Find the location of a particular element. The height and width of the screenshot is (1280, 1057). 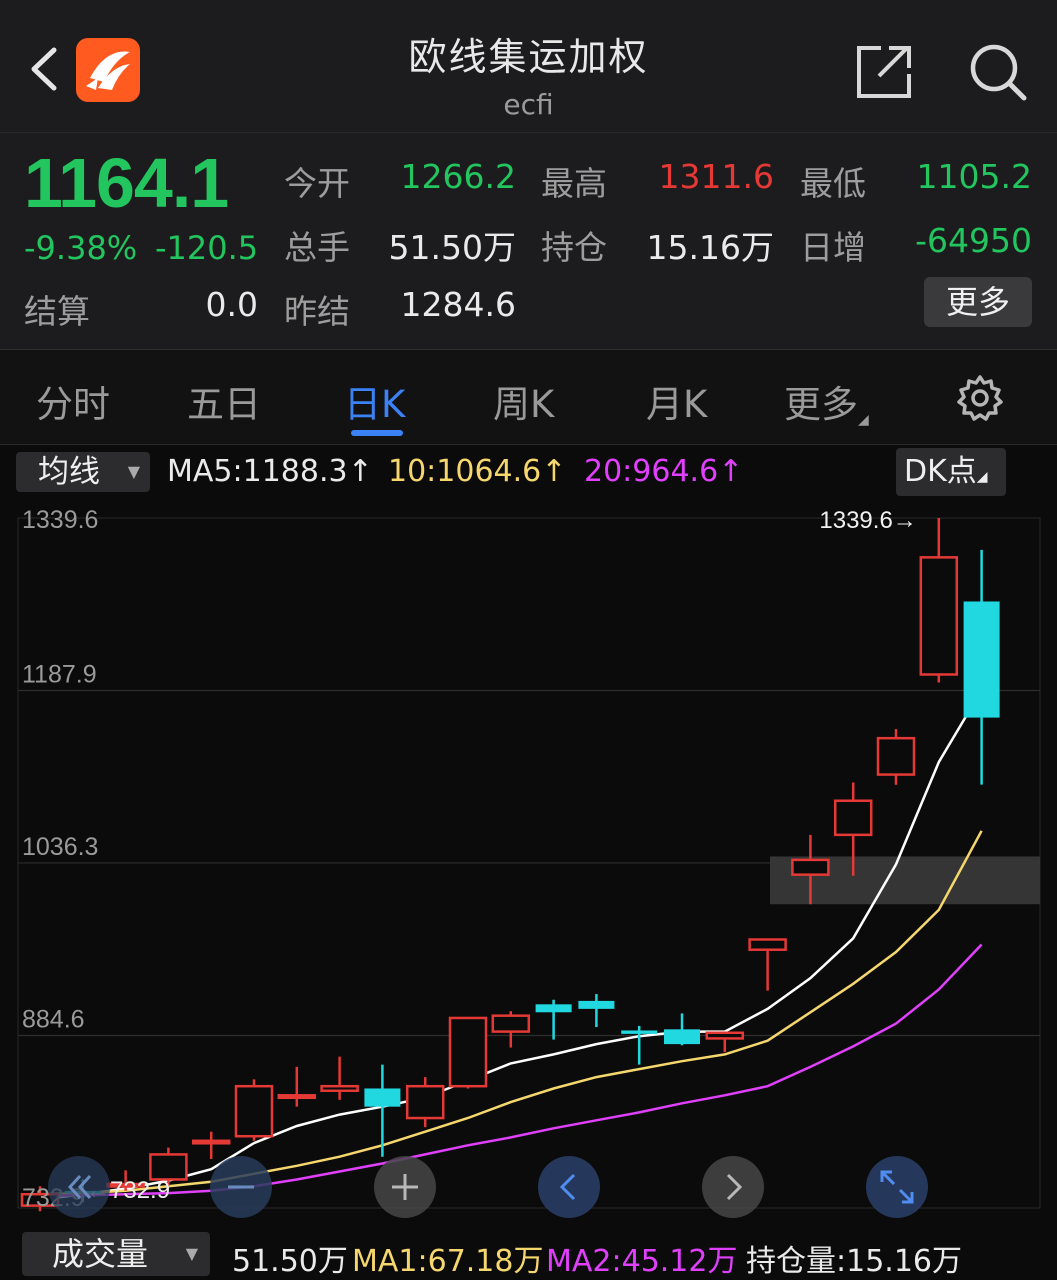

open-interest-value: 15.16万 is located at coordinates (710, 247).